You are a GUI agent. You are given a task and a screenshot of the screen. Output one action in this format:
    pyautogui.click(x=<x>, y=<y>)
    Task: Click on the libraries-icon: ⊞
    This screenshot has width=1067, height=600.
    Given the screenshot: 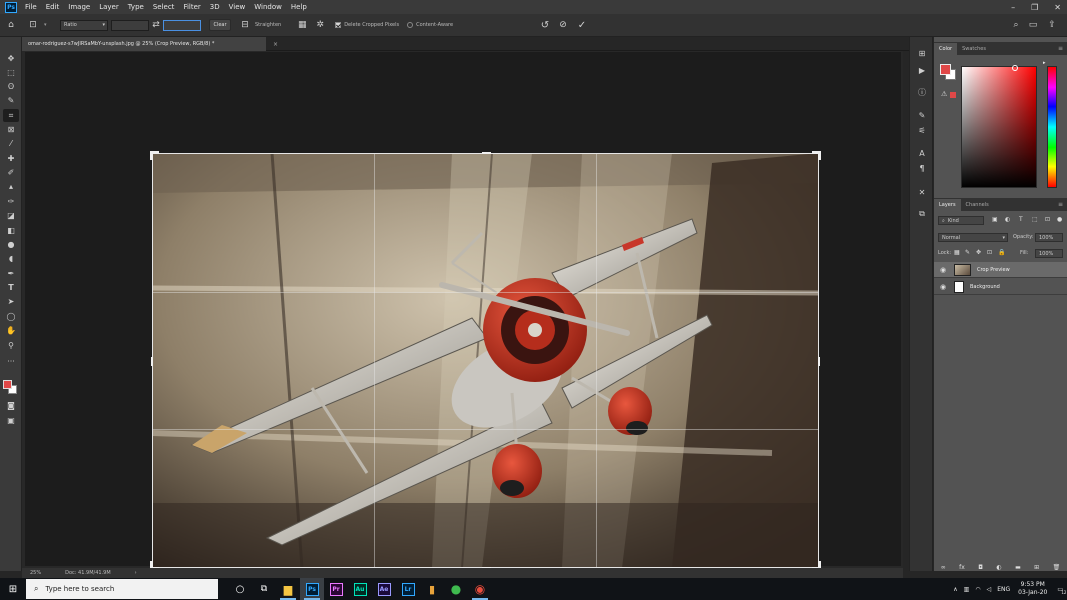 What is the action you would take?
    pyautogui.click(x=922, y=53)
    